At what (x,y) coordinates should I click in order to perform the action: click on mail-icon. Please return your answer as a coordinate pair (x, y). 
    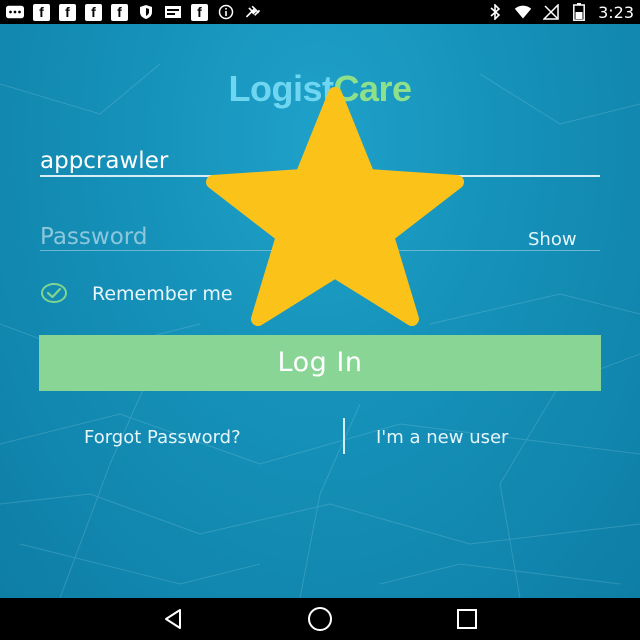
    Looking at the image, I should click on (173, 12).